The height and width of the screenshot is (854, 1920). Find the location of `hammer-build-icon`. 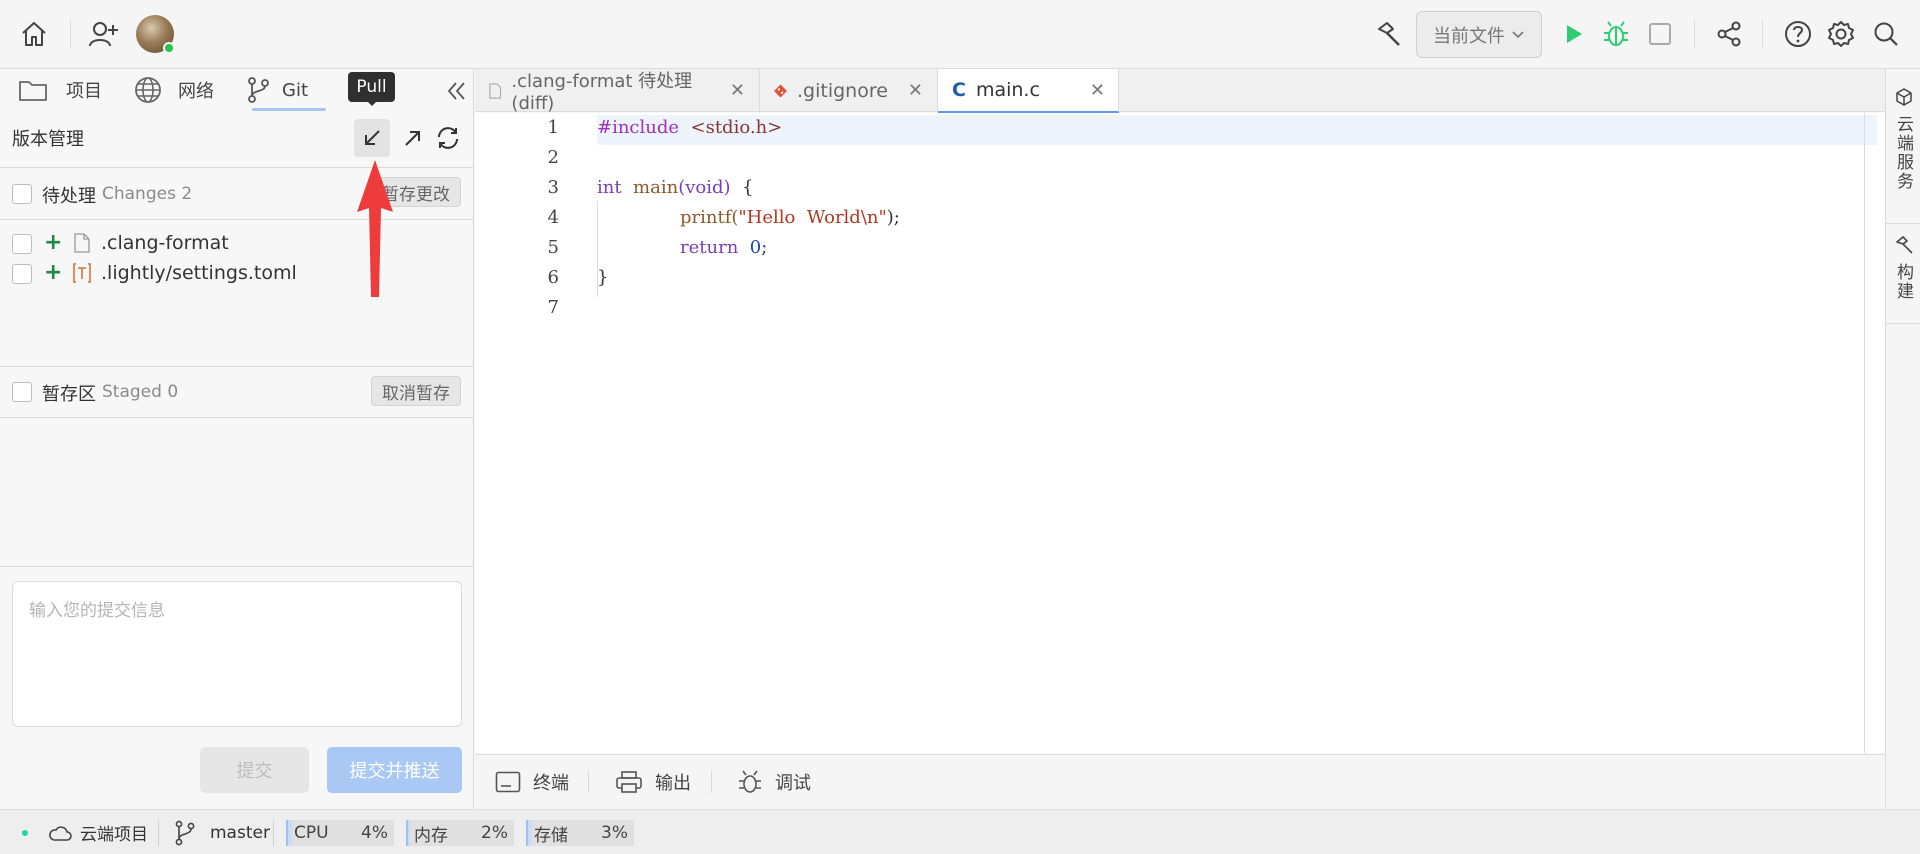

hammer-build-icon is located at coordinates (1388, 34).